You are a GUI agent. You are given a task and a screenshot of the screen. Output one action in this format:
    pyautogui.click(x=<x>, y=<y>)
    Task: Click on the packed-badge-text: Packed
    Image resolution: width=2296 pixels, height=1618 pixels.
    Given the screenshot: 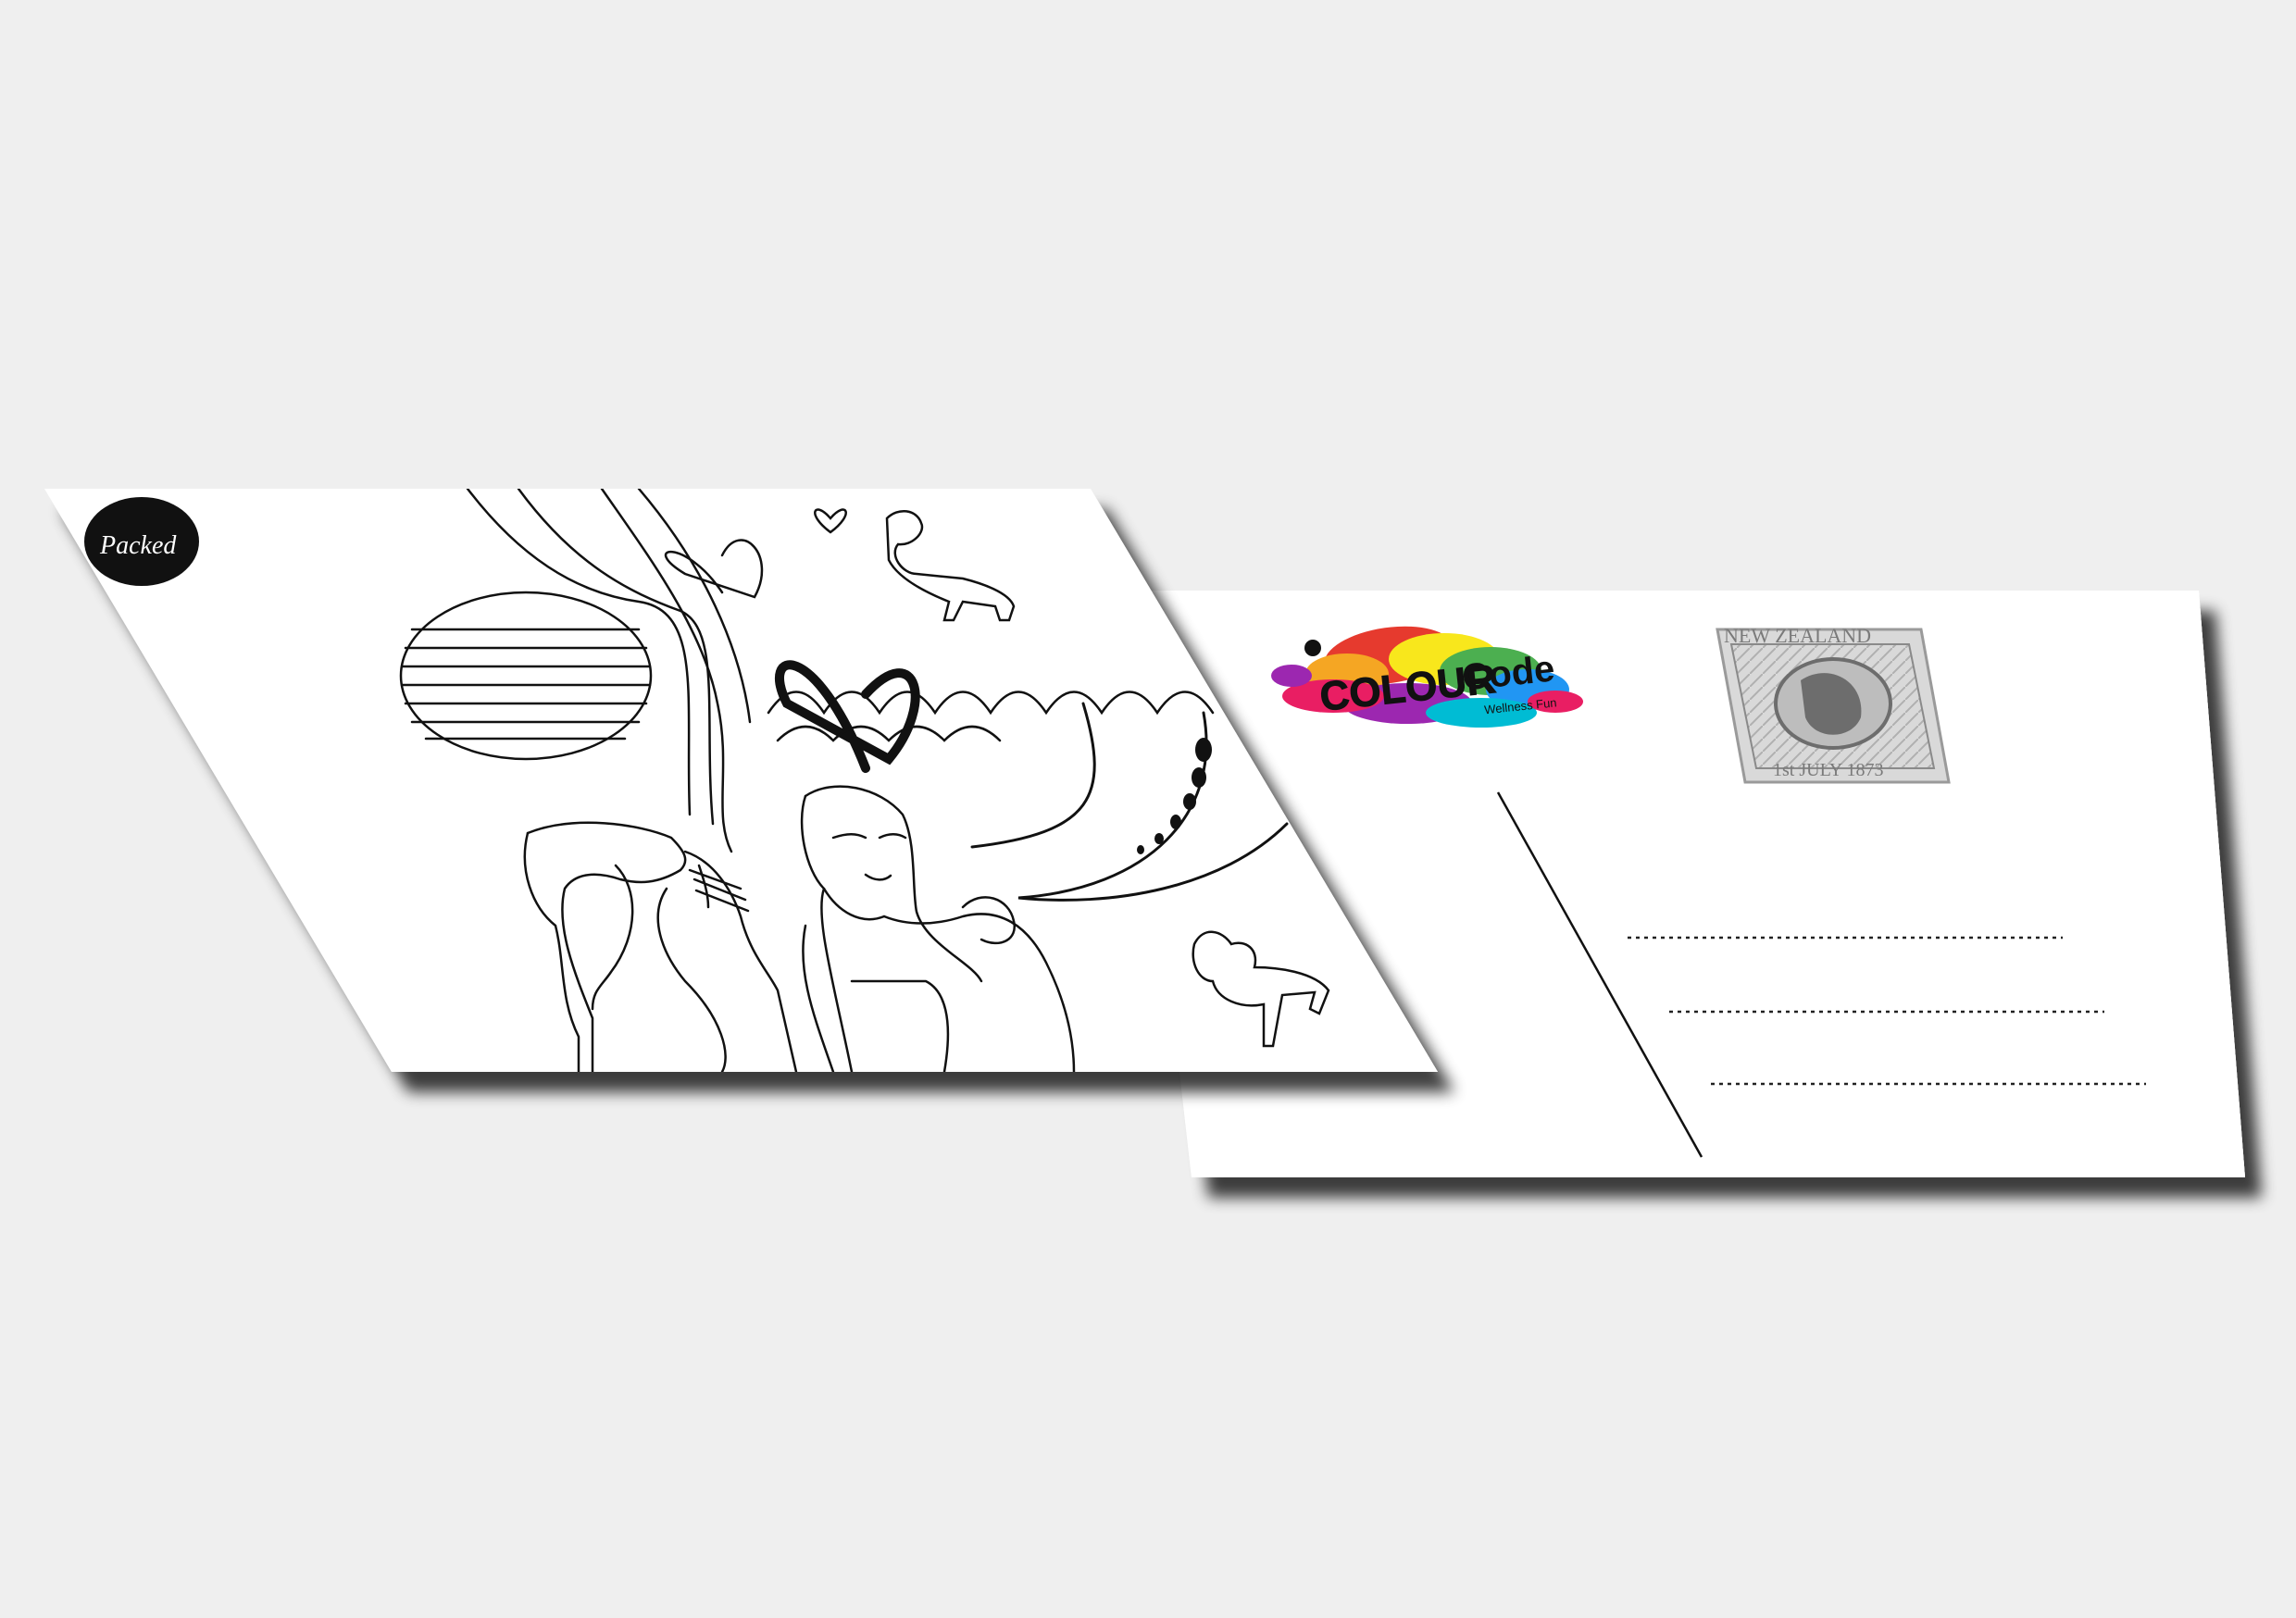 What is the action you would take?
    pyautogui.click(x=138, y=545)
    